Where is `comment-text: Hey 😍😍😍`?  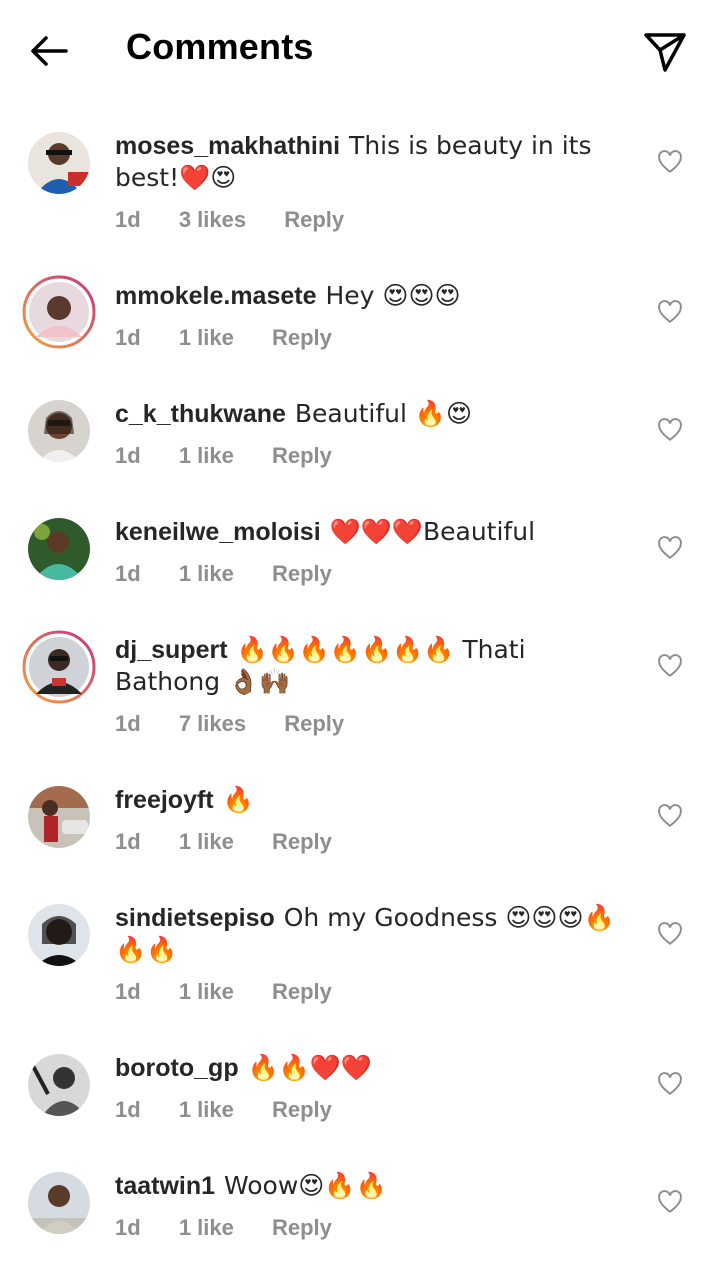 comment-text: Hey 😍😍😍 is located at coordinates (393, 295).